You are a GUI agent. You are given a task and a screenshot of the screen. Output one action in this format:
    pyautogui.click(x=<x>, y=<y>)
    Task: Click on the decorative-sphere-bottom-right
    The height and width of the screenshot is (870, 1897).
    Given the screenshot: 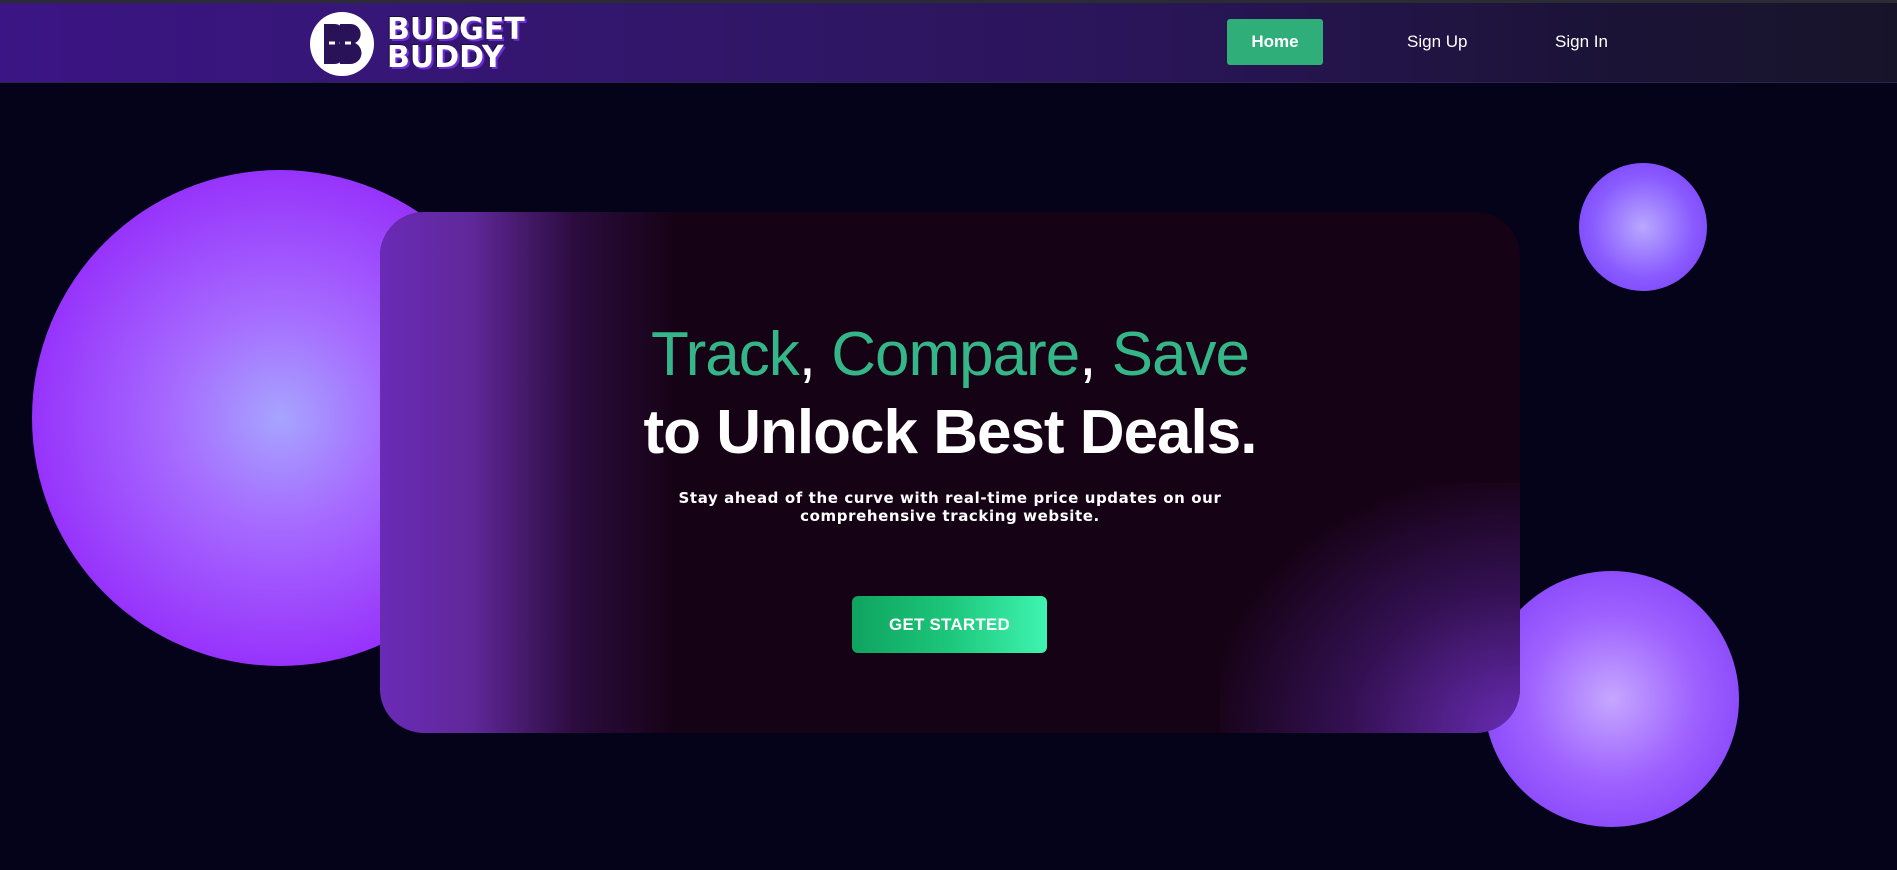 What is the action you would take?
    pyautogui.click(x=1611, y=699)
    